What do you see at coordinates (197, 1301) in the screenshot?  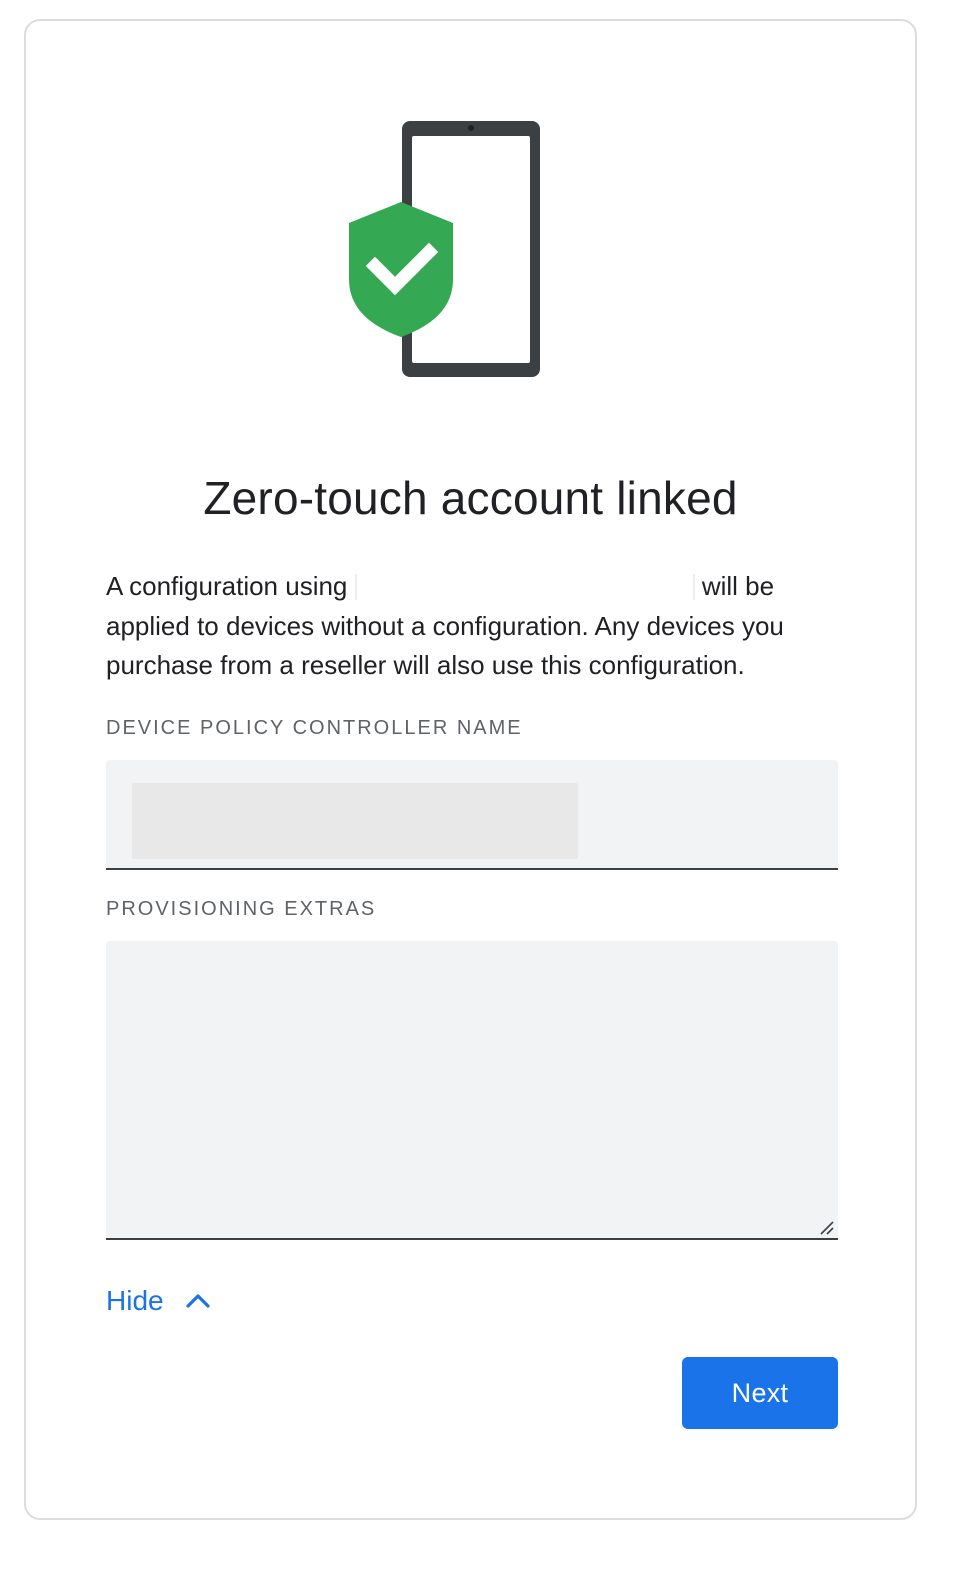 I see `chevron-up-icon` at bounding box center [197, 1301].